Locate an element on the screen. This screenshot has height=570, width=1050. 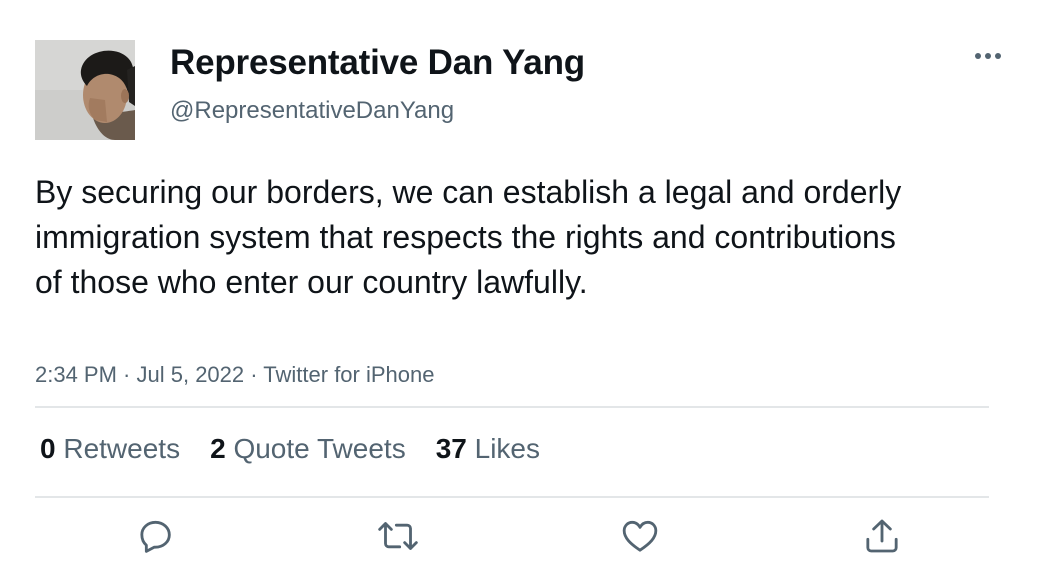
avatar is located at coordinates (85, 90).